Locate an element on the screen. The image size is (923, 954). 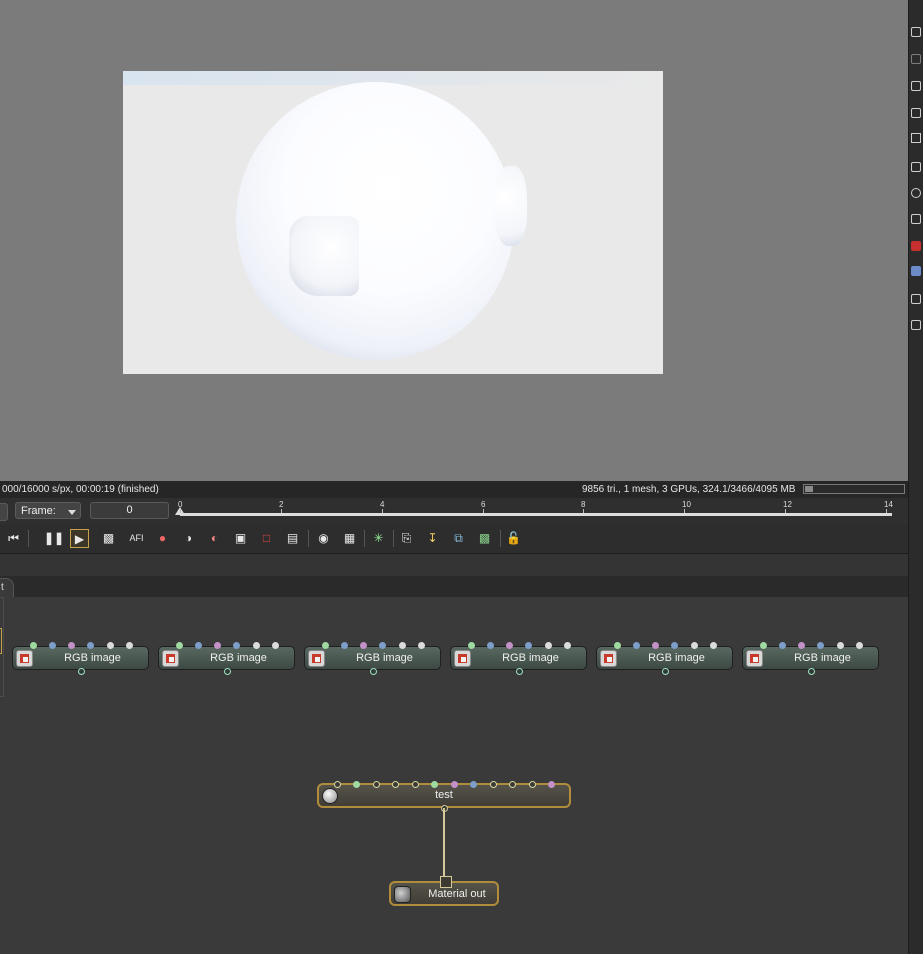
render-pass-icon: ◐ is located at coordinates (214, 538).